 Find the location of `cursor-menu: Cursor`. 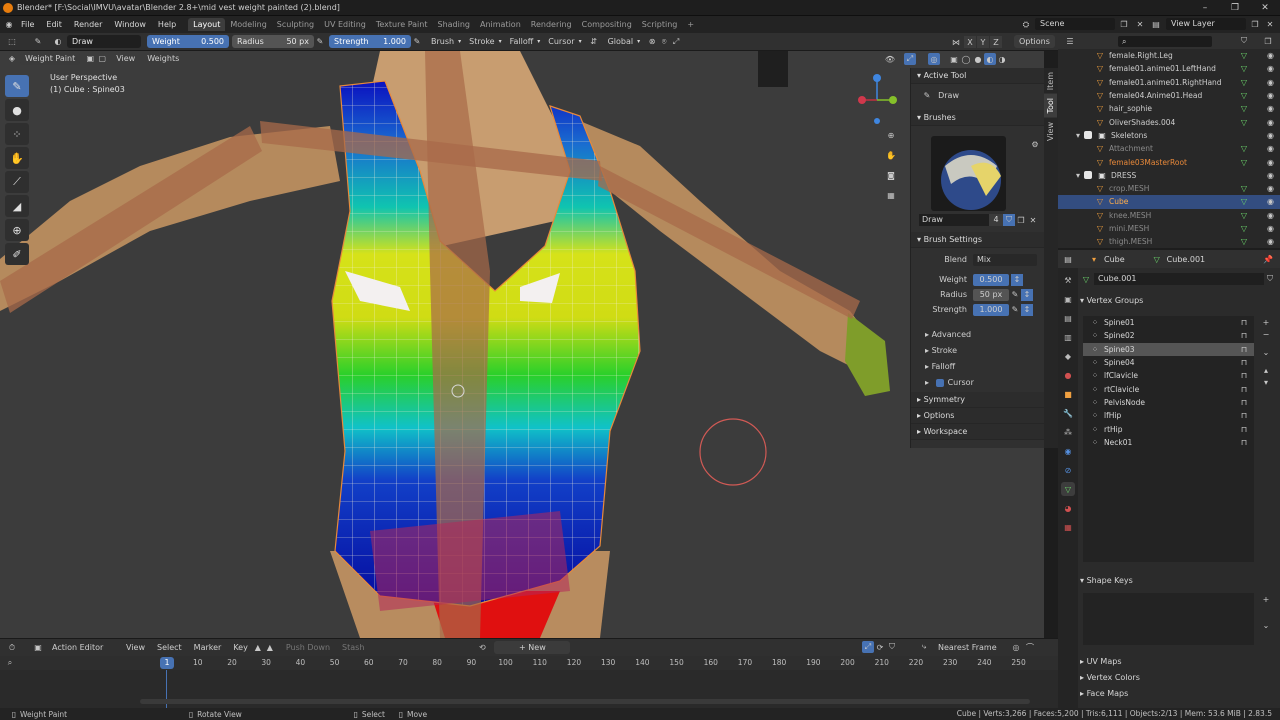

cursor-menu: Cursor is located at coordinates (561, 41).